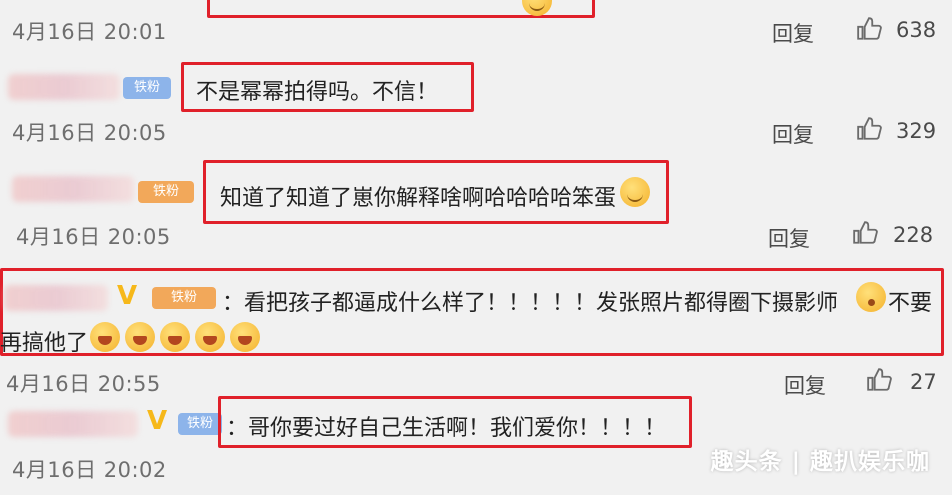 This screenshot has height=495, width=952. Describe the element at coordinates (418, 198) in the screenshot. I see `comment-text: 知道了知道了崽你解释啥啊哈哈哈哈笨蛋` at that location.